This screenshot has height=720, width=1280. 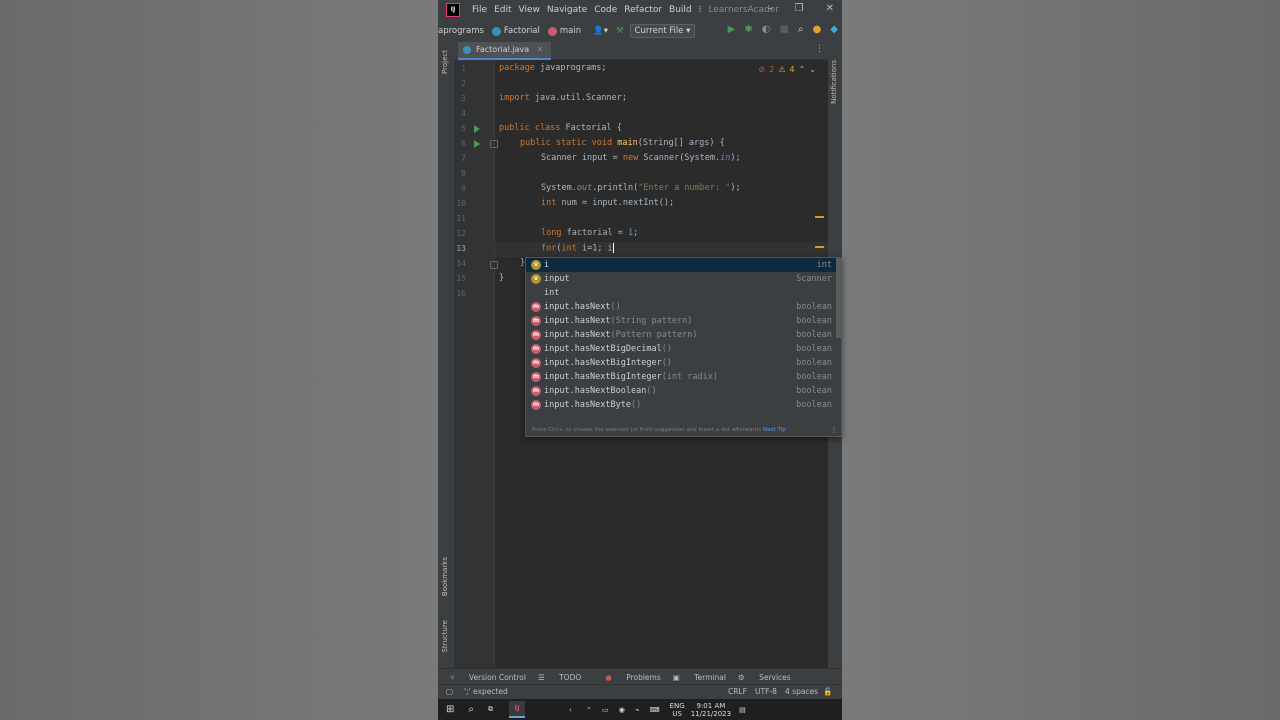 What do you see at coordinates (463, 68) in the screenshot?
I see `line-number: 1` at bounding box center [463, 68].